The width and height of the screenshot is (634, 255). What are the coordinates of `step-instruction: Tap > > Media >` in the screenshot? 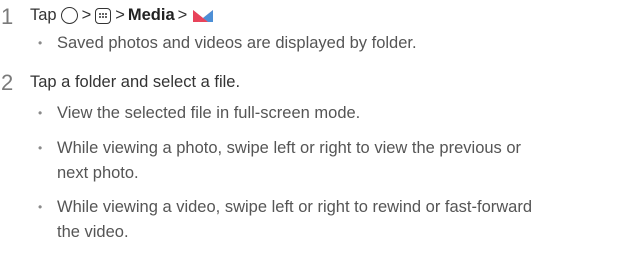 It's located at (122, 15).